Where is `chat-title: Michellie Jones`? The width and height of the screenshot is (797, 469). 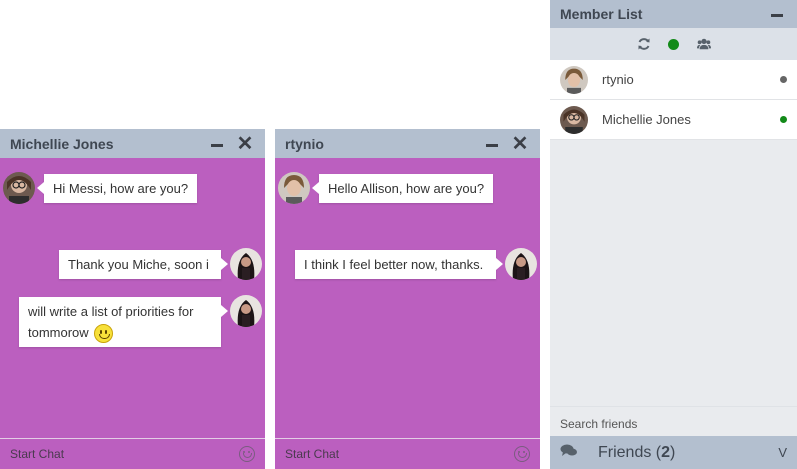
chat-title: Michellie Jones is located at coordinates (62, 143).